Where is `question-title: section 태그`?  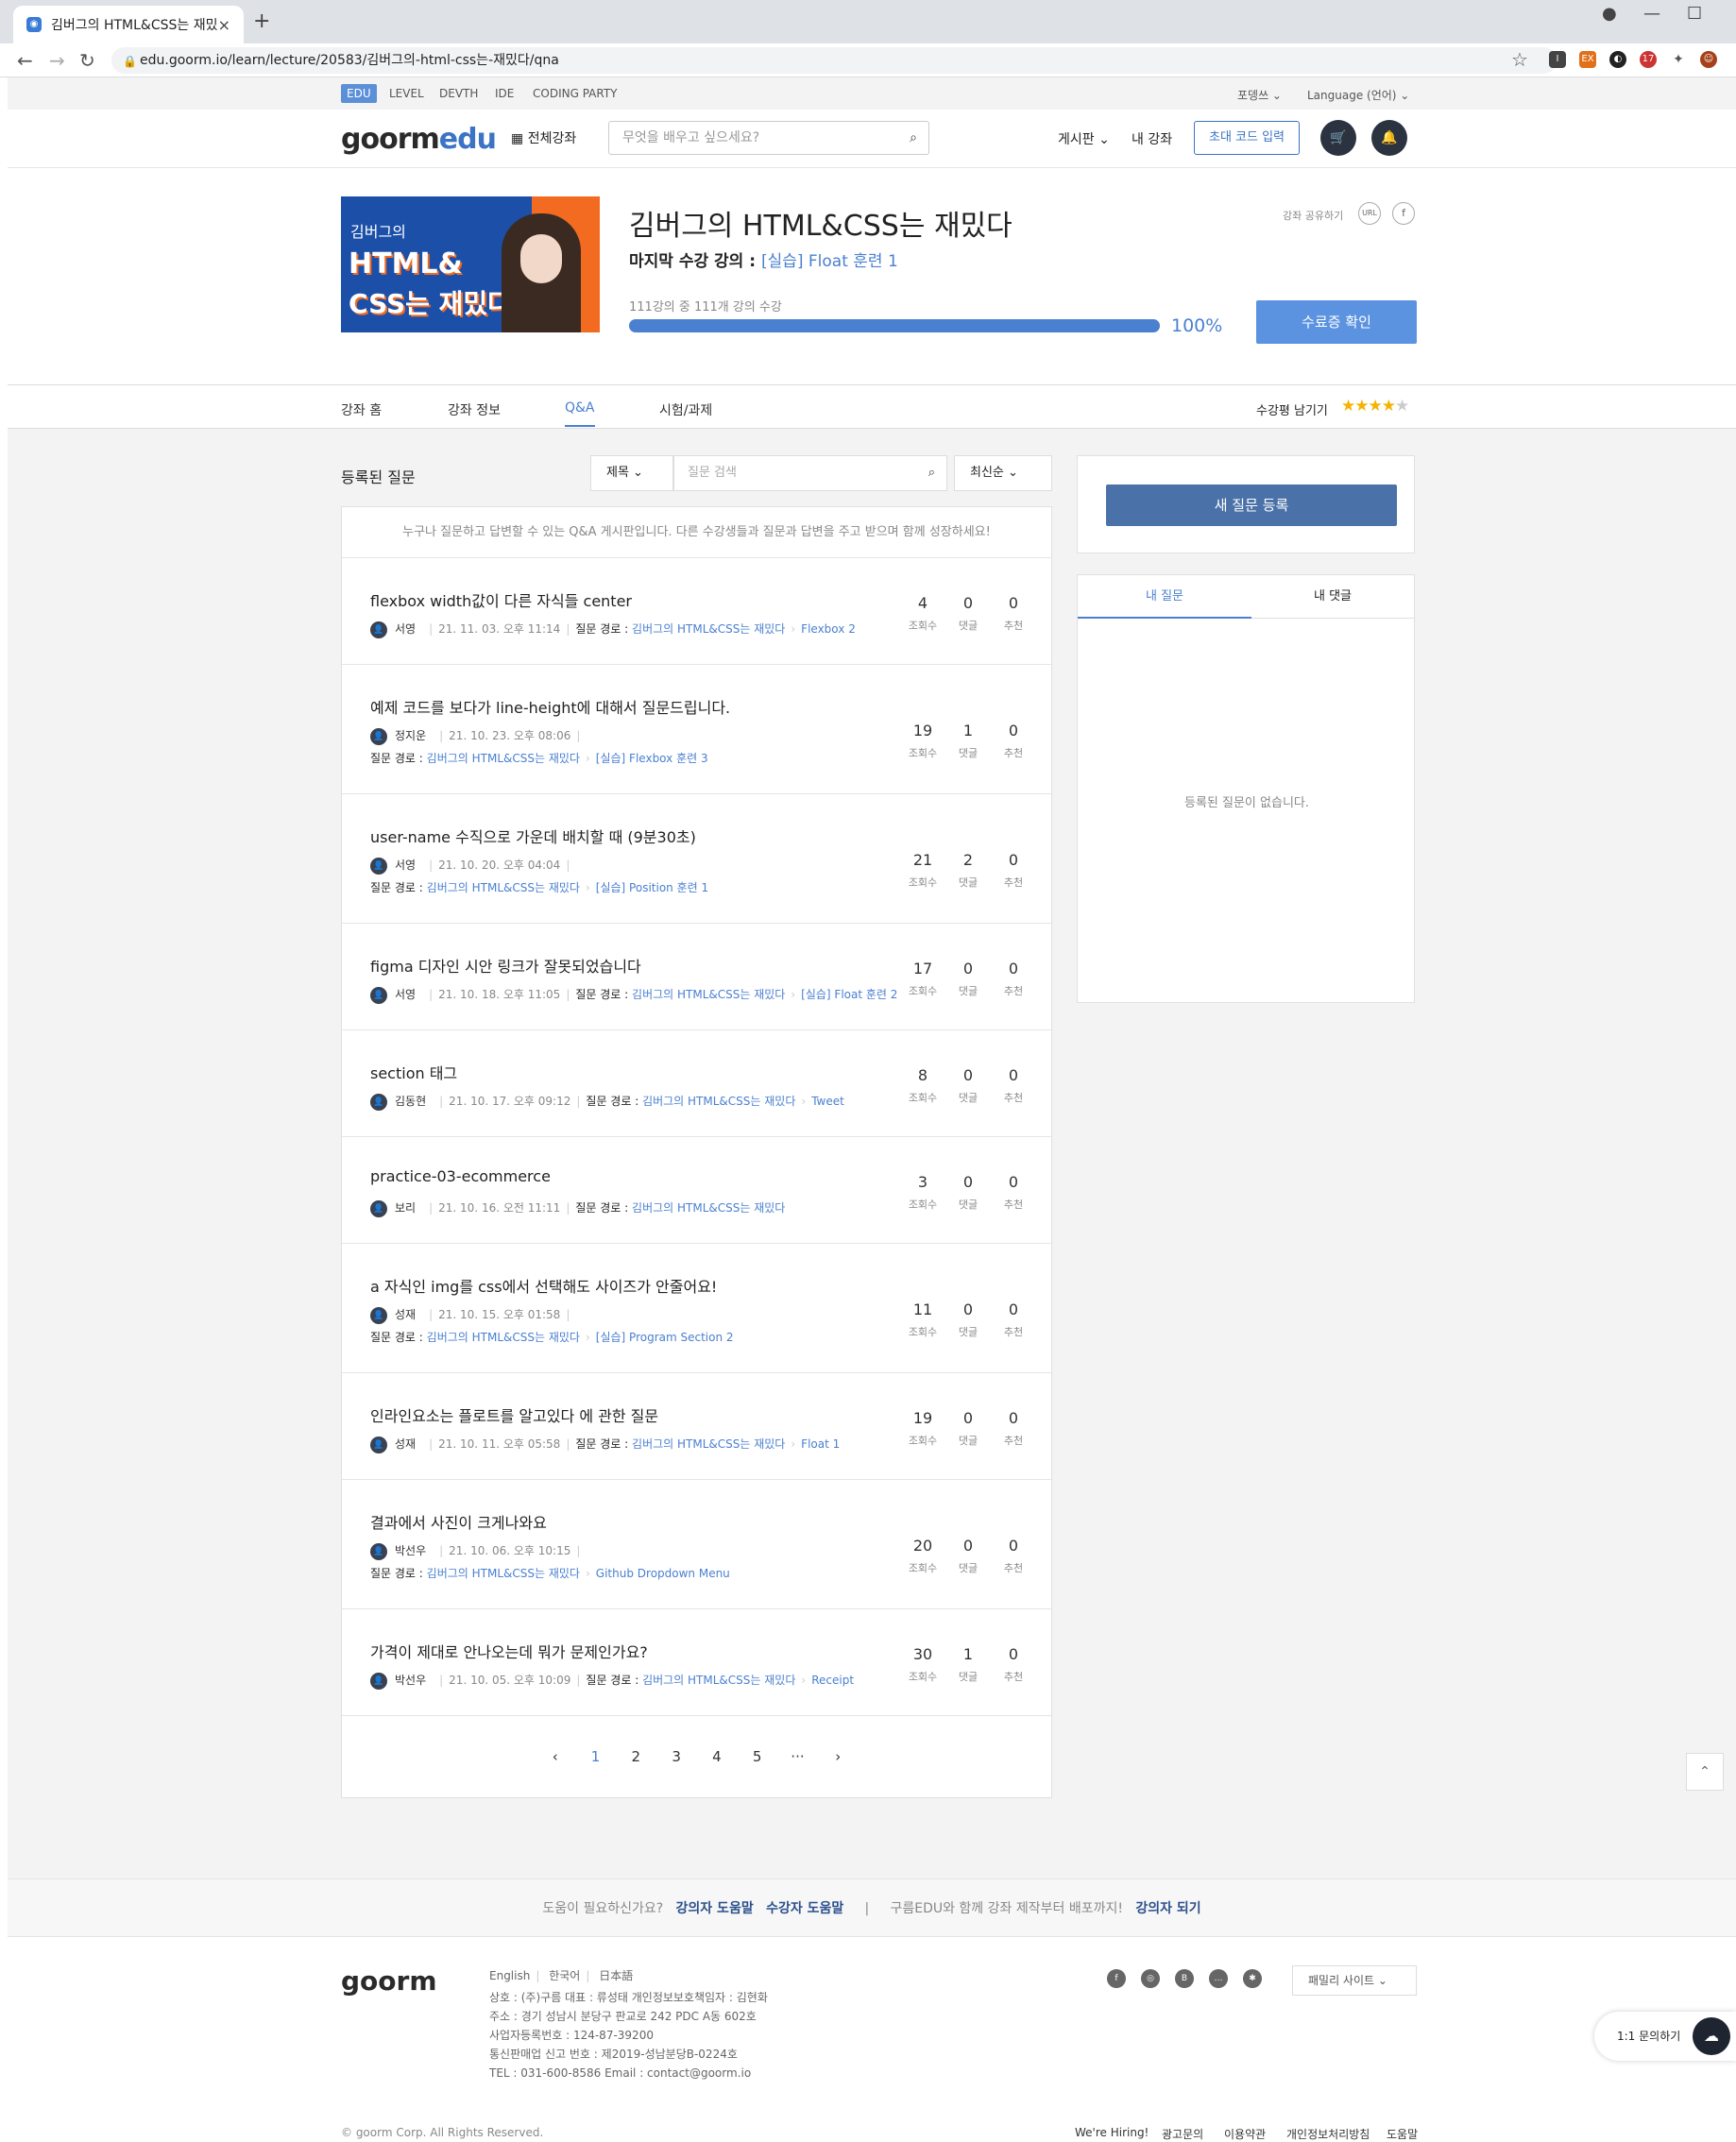 question-title: section 태그 is located at coordinates (413, 1072).